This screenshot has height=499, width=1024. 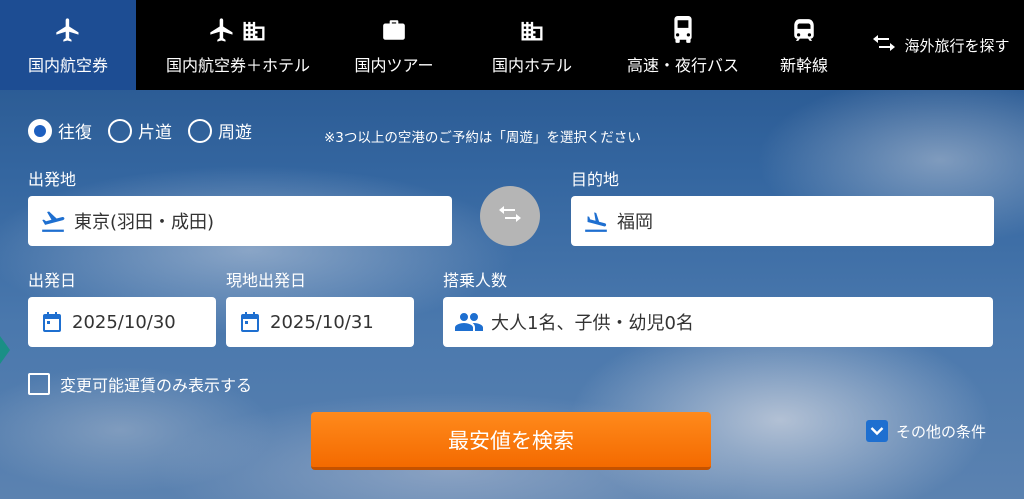 I want to click on overseas-travel-link: 海外旅行を探す, so click(x=941, y=45).